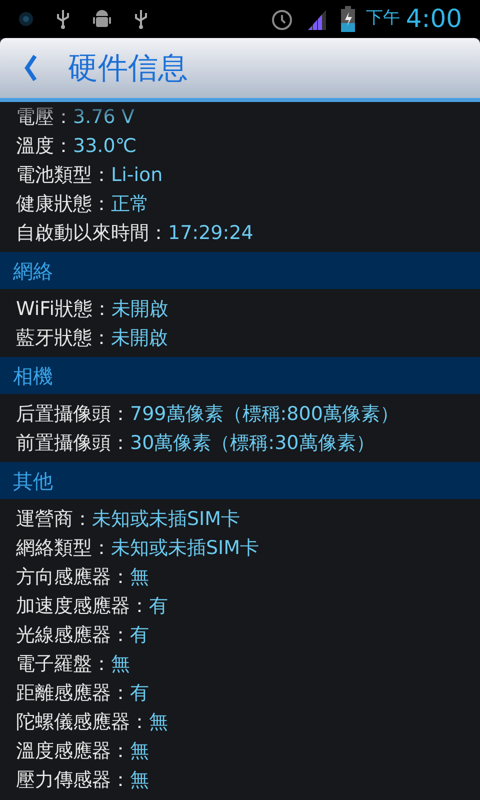  I want to click on info-label: 藍牙狀態：, so click(63, 339).